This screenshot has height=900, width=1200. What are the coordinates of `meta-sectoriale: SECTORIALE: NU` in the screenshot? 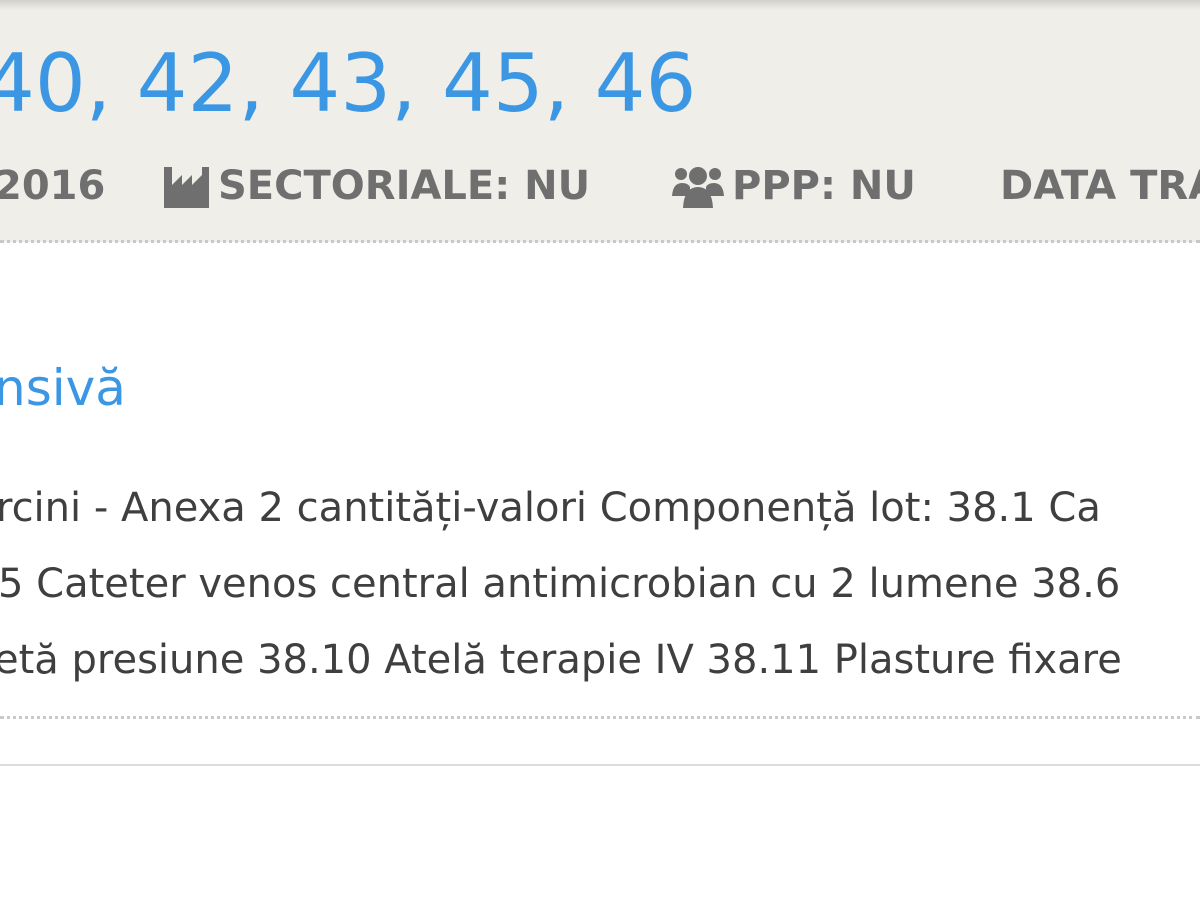 It's located at (376, 186).